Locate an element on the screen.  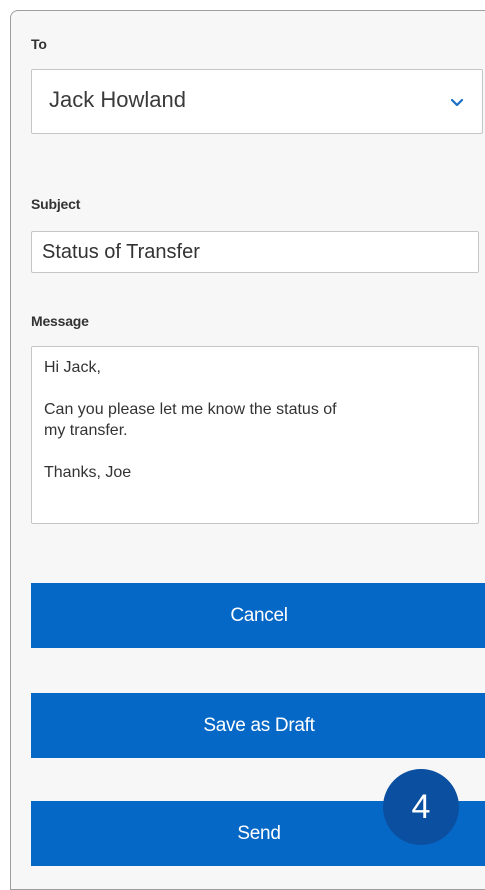
message-greeting: Hi Jack, is located at coordinates (72, 367).